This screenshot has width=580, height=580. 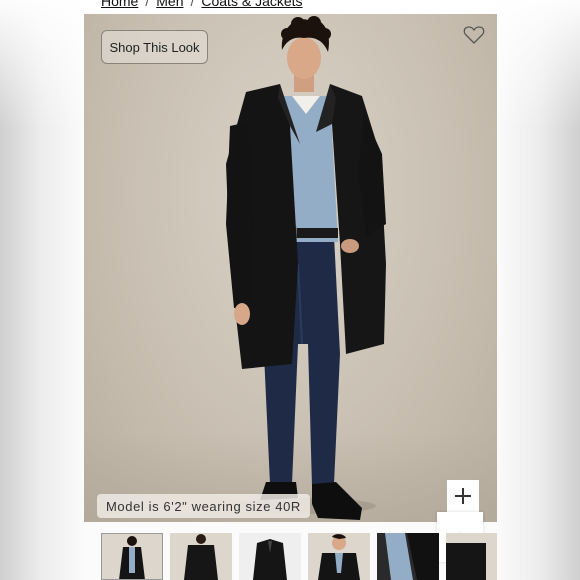 I want to click on thumbnail-strip, so click(x=299, y=556).